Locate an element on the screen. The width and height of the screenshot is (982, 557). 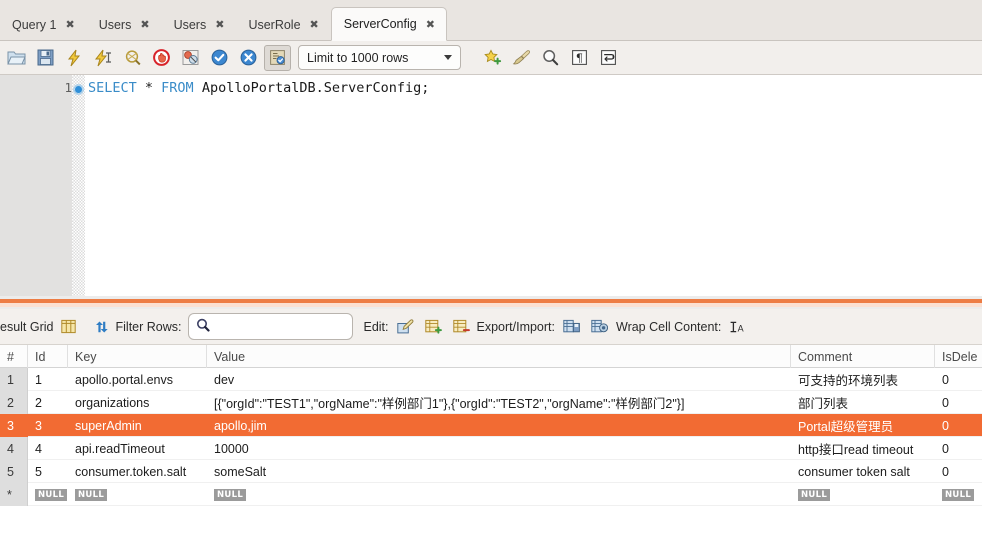
cell-comment: 部门列表 is located at coordinates (863, 402).